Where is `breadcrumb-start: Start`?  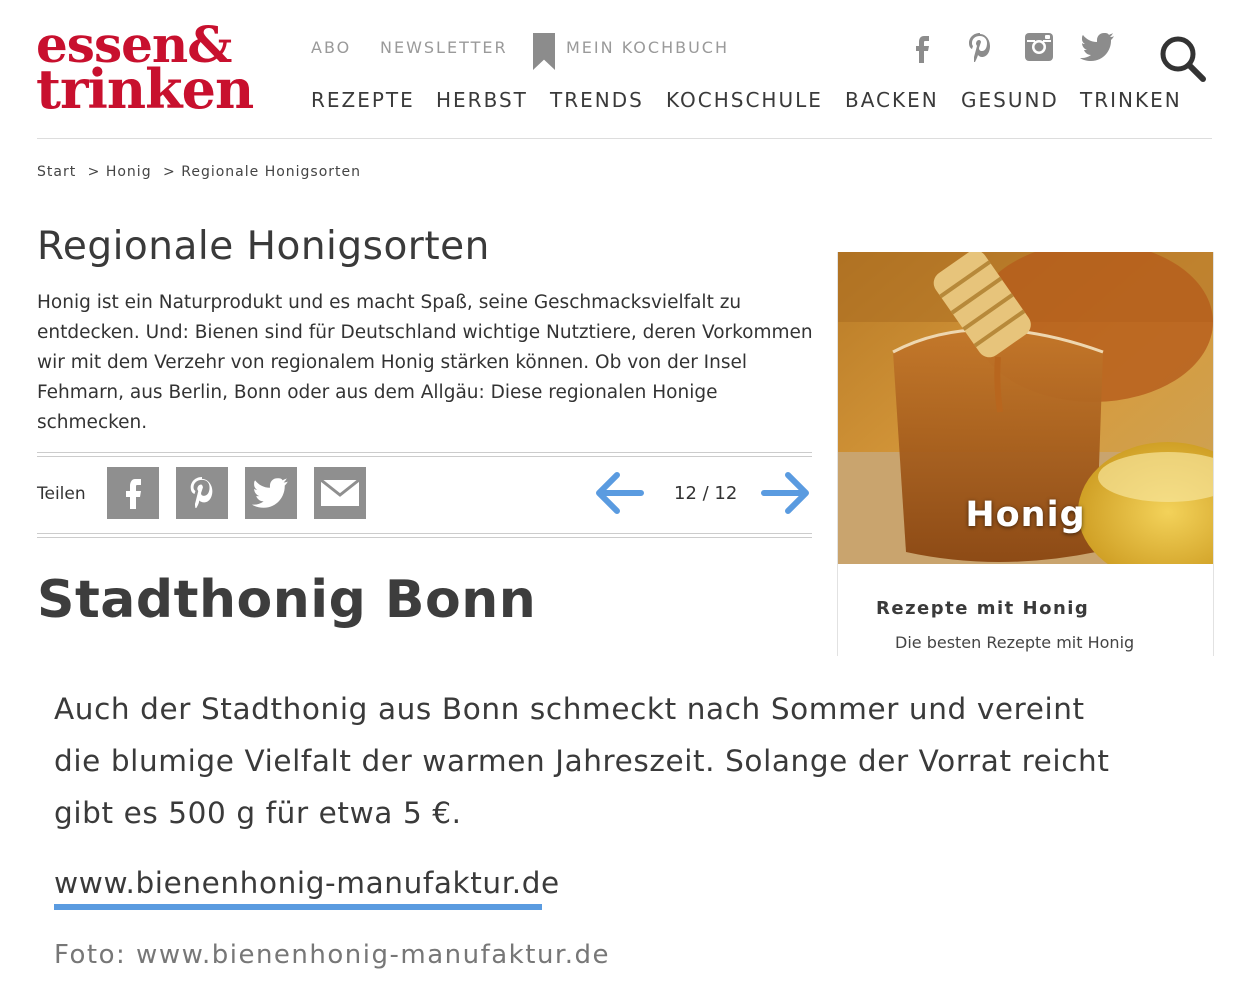
breadcrumb-start: Start is located at coordinates (56, 172).